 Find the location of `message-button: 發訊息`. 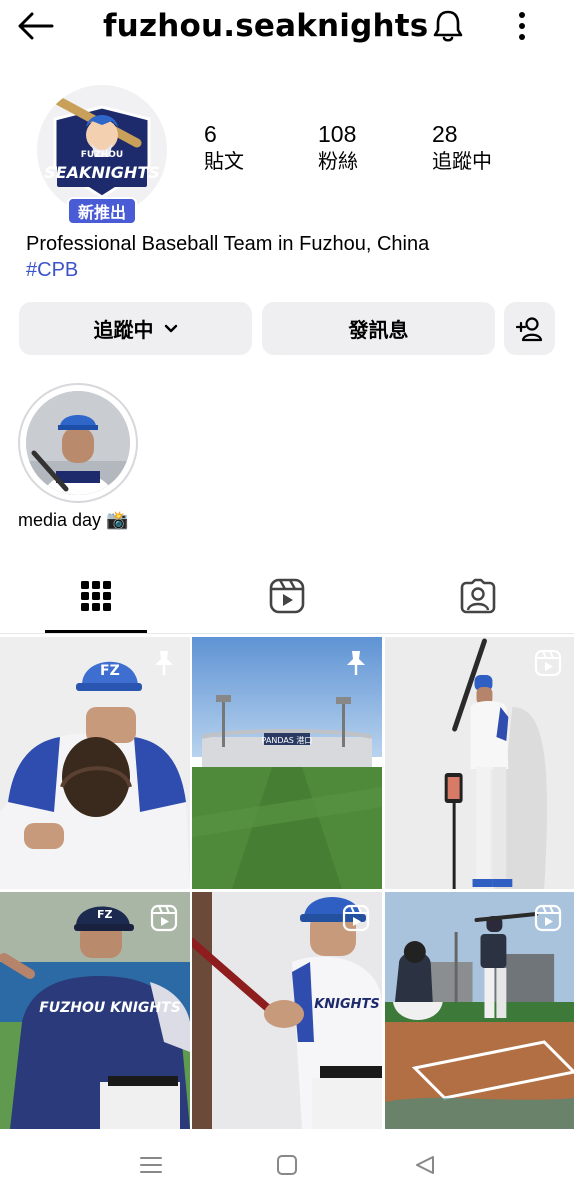

message-button: 發訊息 is located at coordinates (378, 328).